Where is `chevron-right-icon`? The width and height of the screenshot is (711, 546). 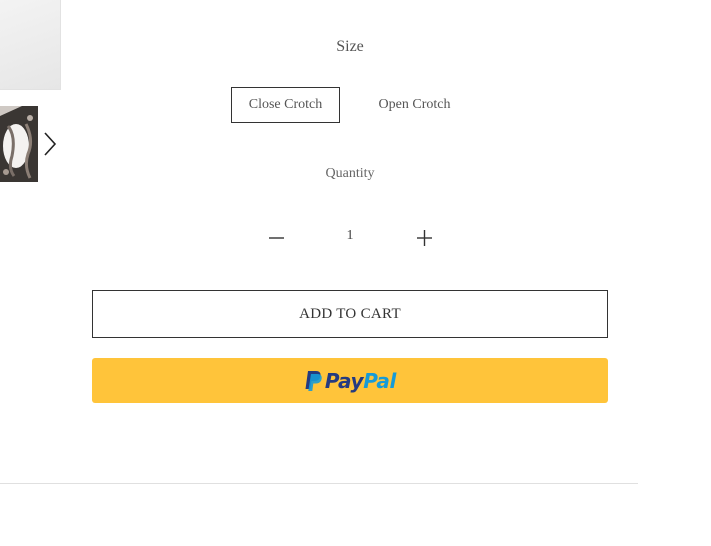 chevron-right-icon is located at coordinates (50, 144).